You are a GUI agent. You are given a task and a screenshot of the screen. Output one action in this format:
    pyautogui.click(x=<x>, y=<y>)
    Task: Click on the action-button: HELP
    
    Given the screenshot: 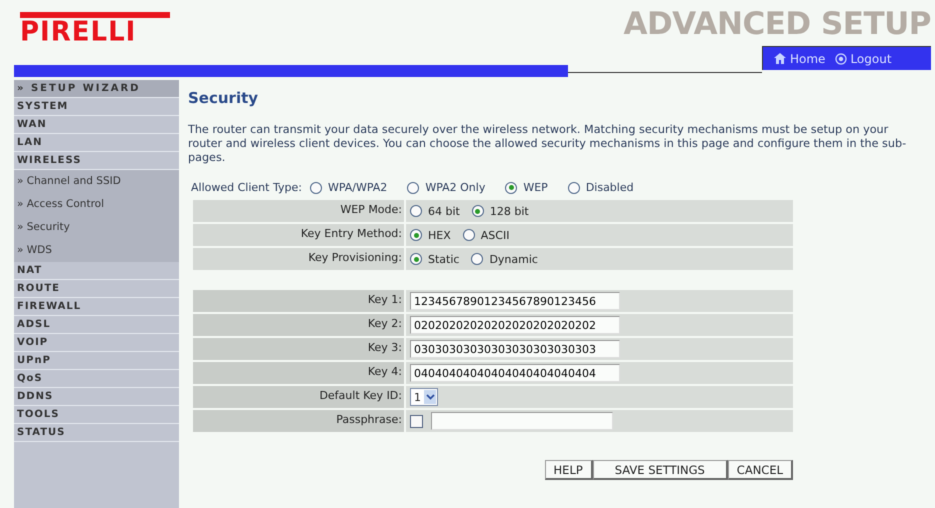 What is the action you would take?
    pyautogui.click(x=568, y=470)
    